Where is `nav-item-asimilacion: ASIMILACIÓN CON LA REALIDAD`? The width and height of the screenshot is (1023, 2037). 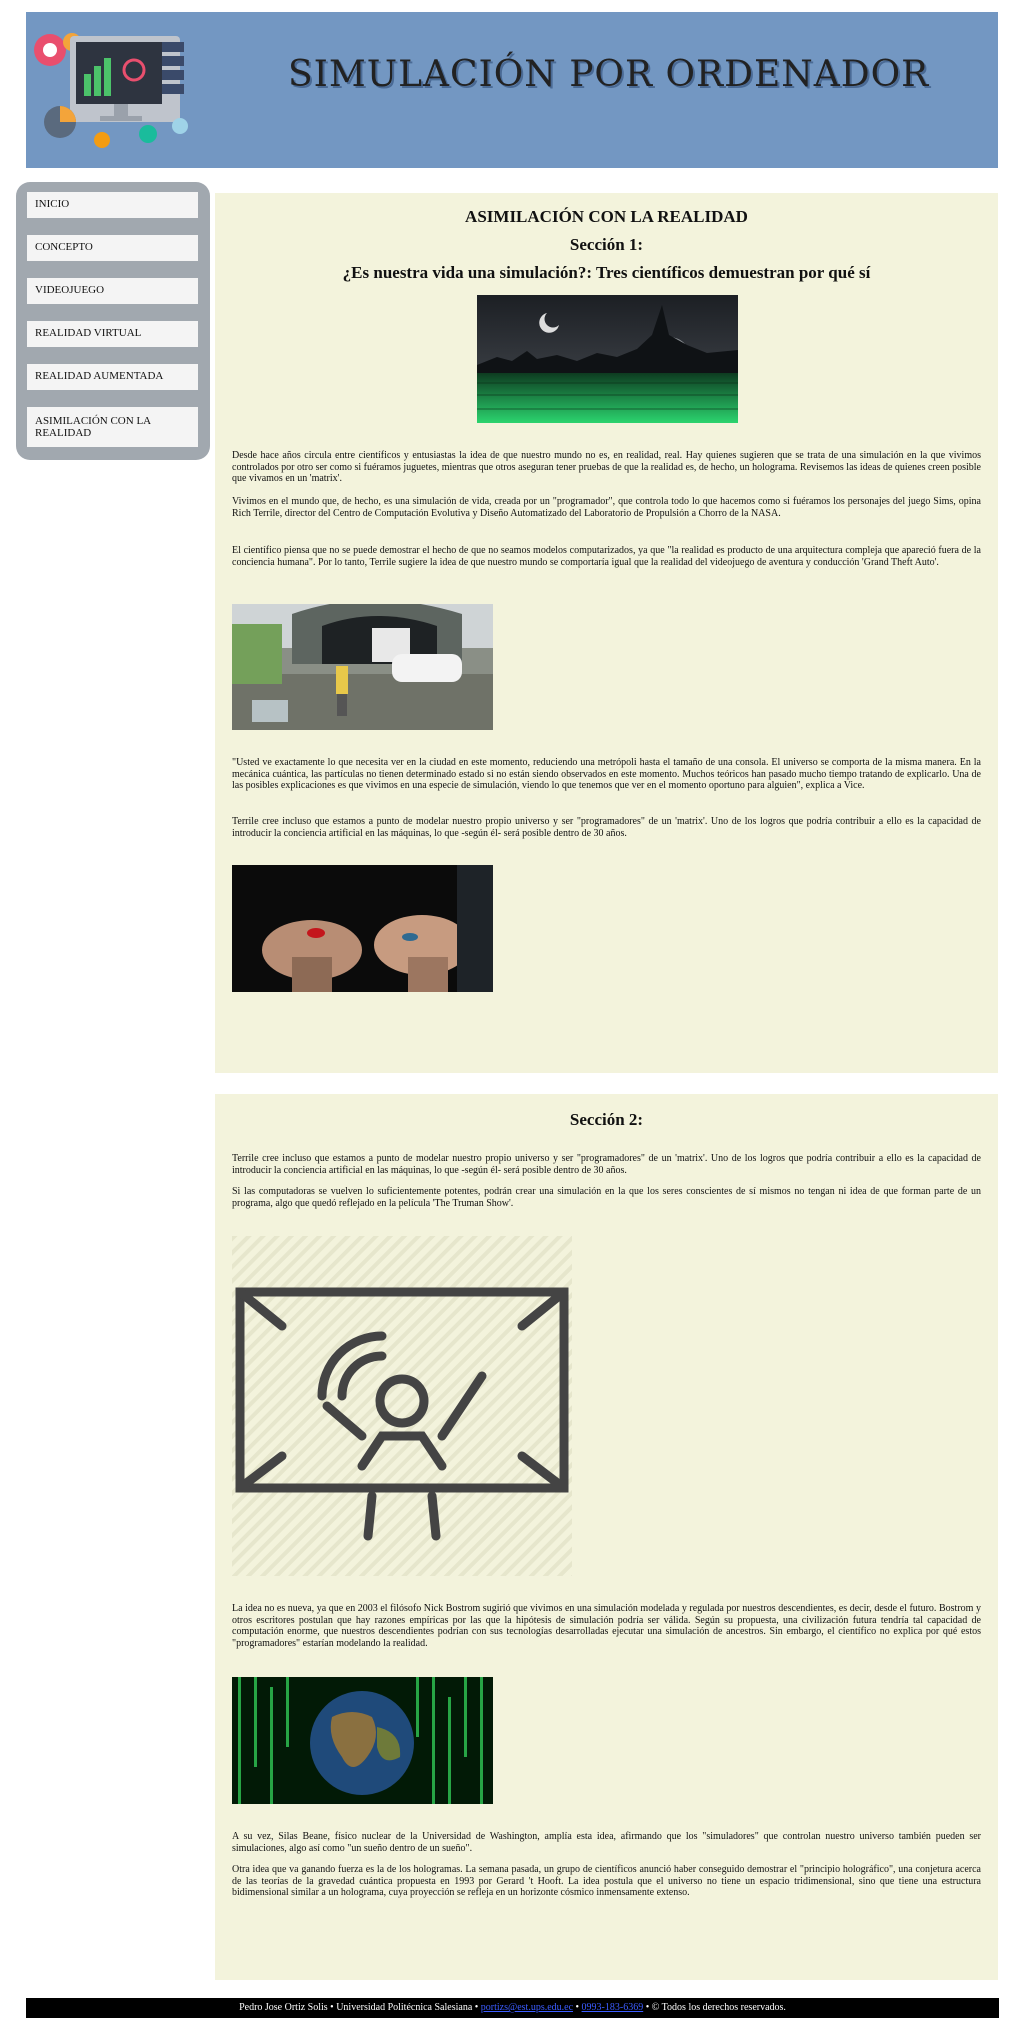
nav-item-asimilacion: ASIMILACIÓN CON LA REALIDAD is located at coordinates (112, 427).